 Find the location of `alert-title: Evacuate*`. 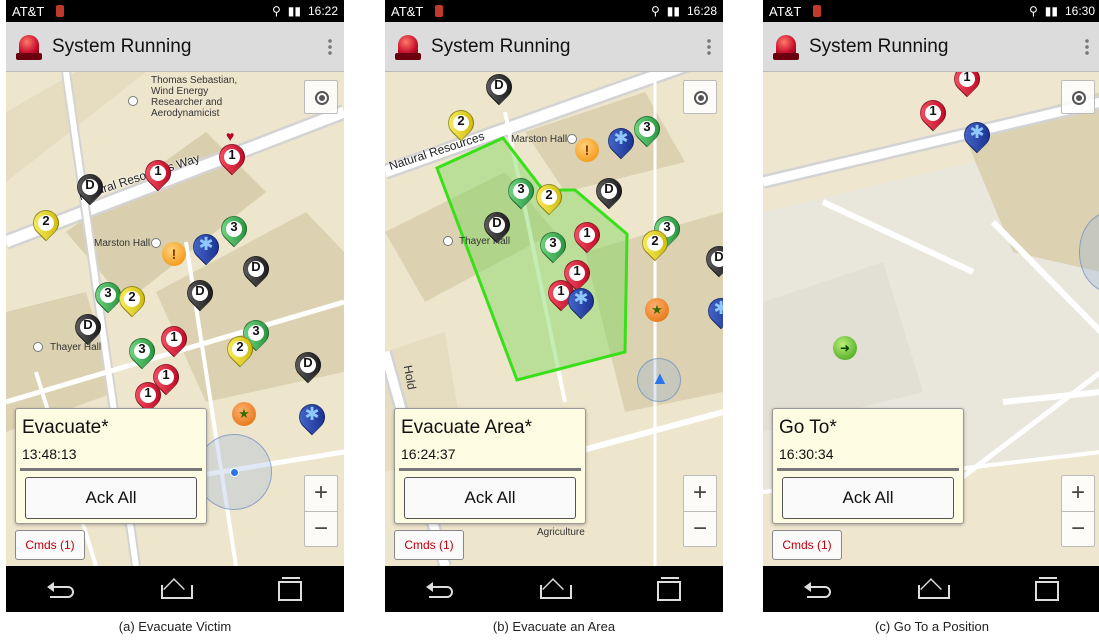

alert-title: Evacuate* is located at coordinates (65, 427).